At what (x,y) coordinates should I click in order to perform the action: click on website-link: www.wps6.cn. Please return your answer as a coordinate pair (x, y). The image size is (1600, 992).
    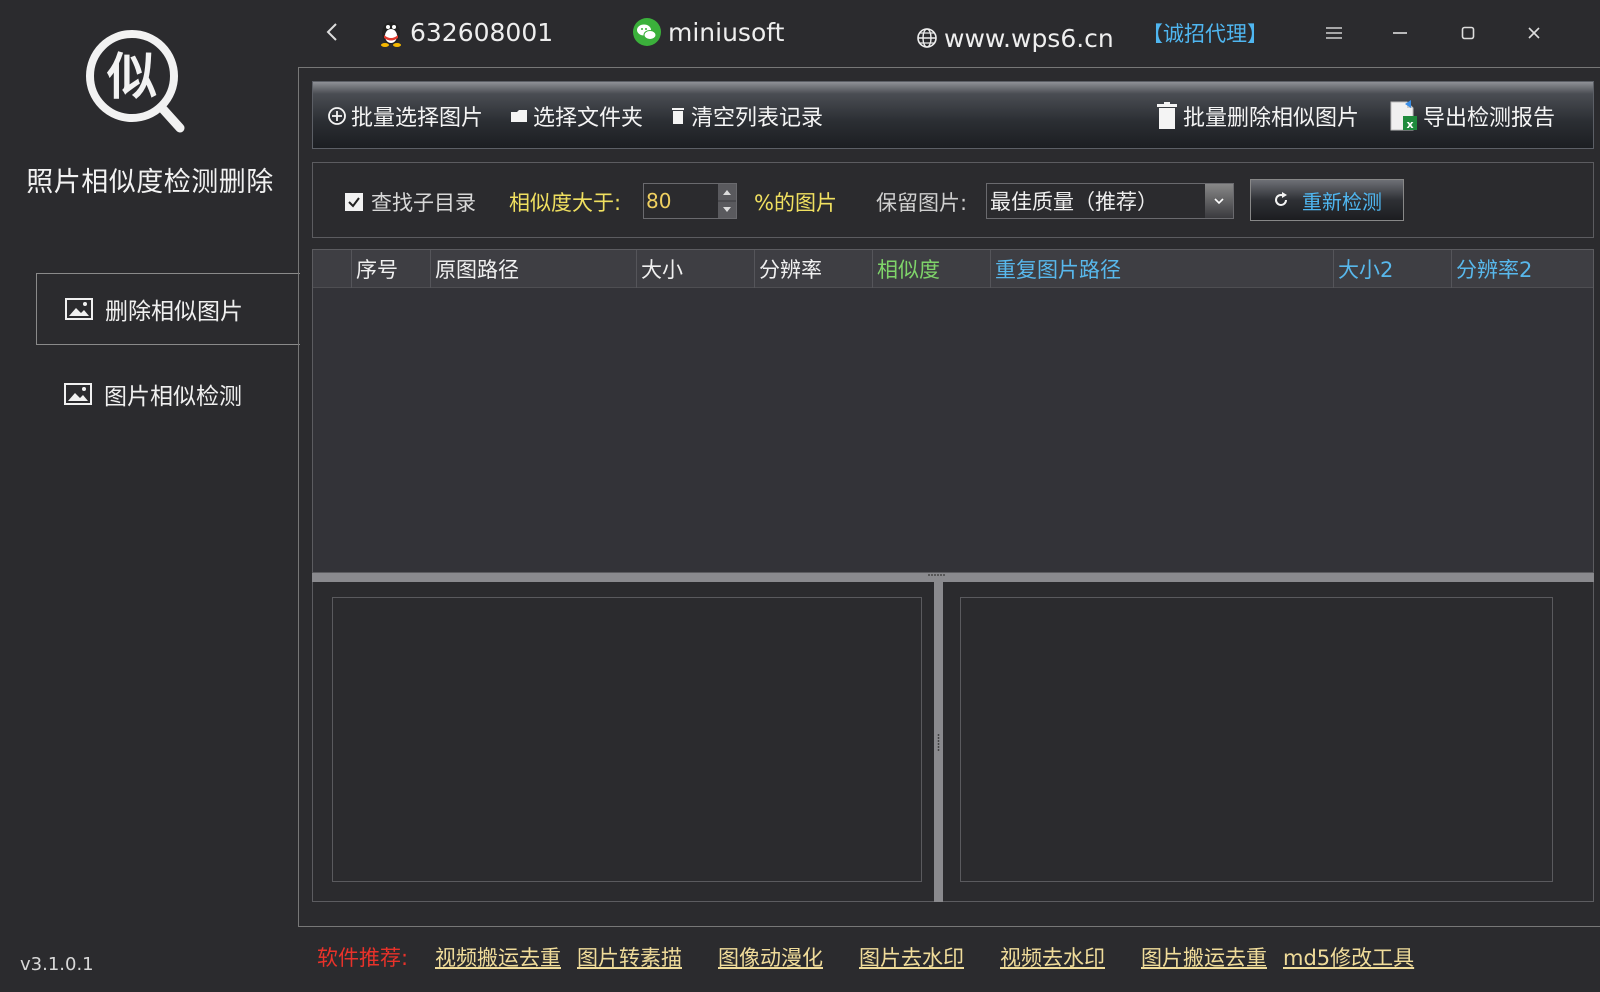
    Looking at the image, I should click on (1015, 38).